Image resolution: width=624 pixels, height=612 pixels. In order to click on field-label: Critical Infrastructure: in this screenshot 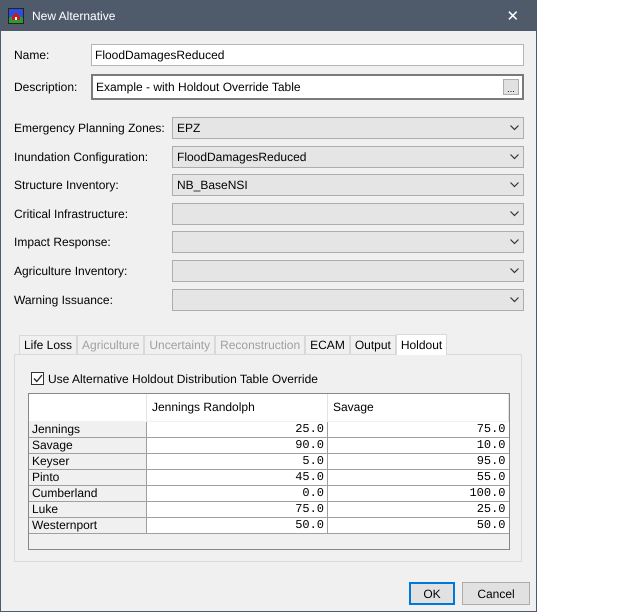, I will do `click(71, 213)`.